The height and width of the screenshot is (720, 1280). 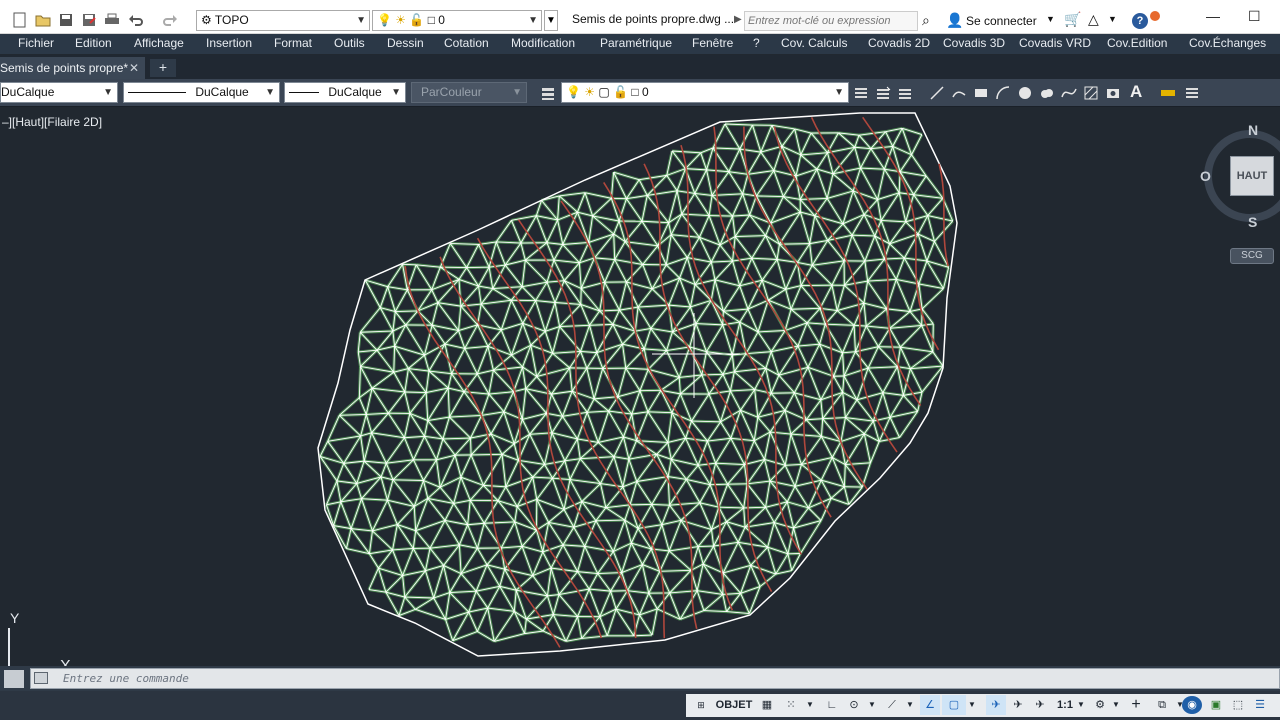 What do you see at coordinates (1055, 43) in the screenshot?
I see `menu-item-covadis-vrd: Covadis VRD` at bounding box center [1055, 43].